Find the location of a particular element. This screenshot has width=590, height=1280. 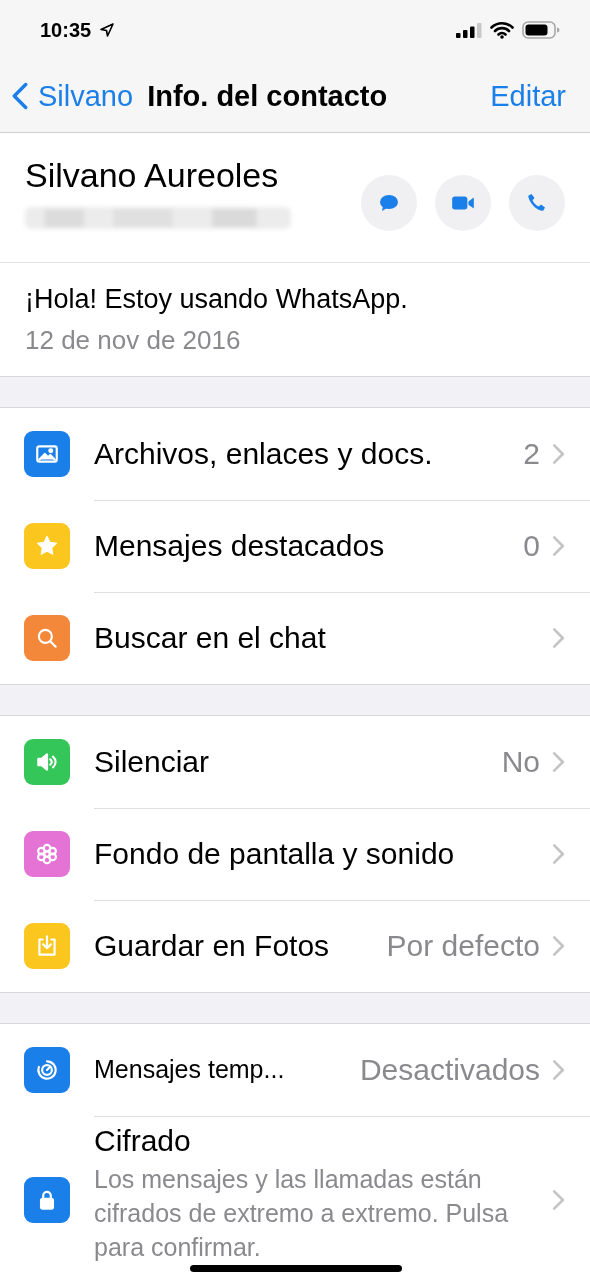

clock-time: 10:35 is located at coordinates (66, 30).